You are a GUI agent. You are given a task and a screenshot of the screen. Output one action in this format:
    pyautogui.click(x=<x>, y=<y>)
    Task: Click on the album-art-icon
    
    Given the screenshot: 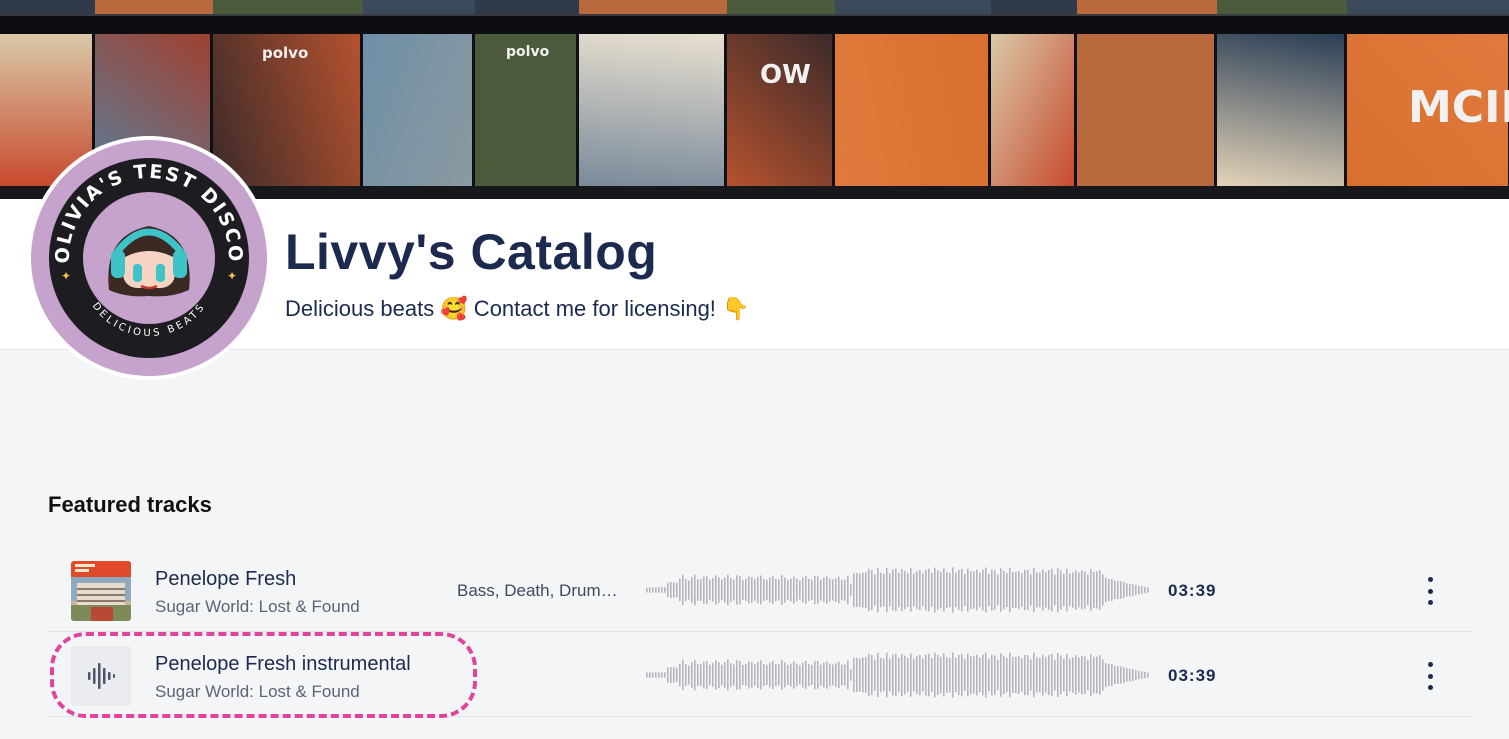 What is the action you would take?
    pyautogui.click(x=101, y=591)
    